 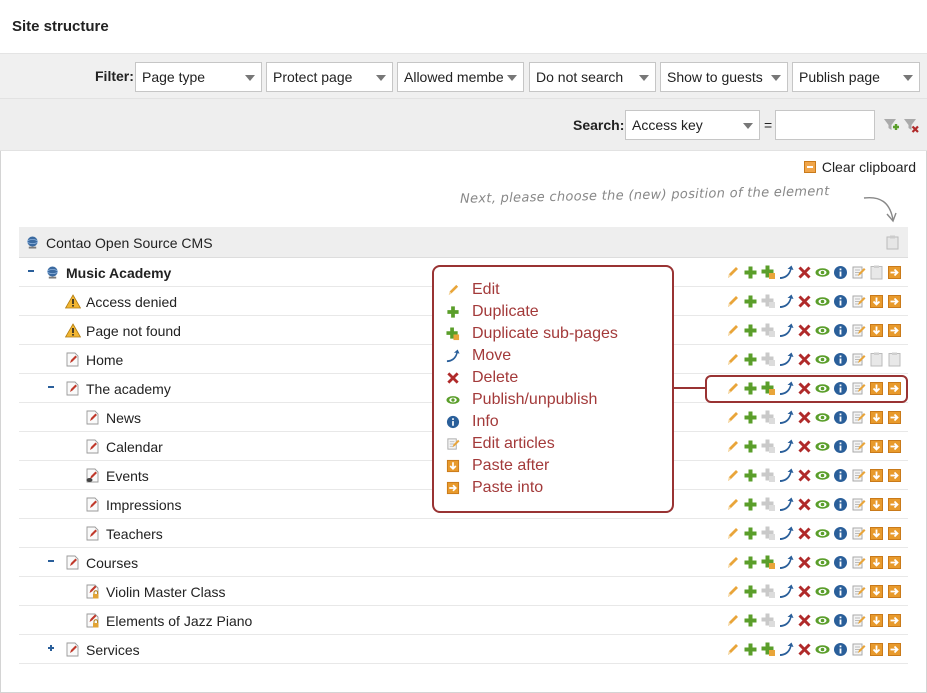 I want to click on search-input, so click(x=825, y=125).